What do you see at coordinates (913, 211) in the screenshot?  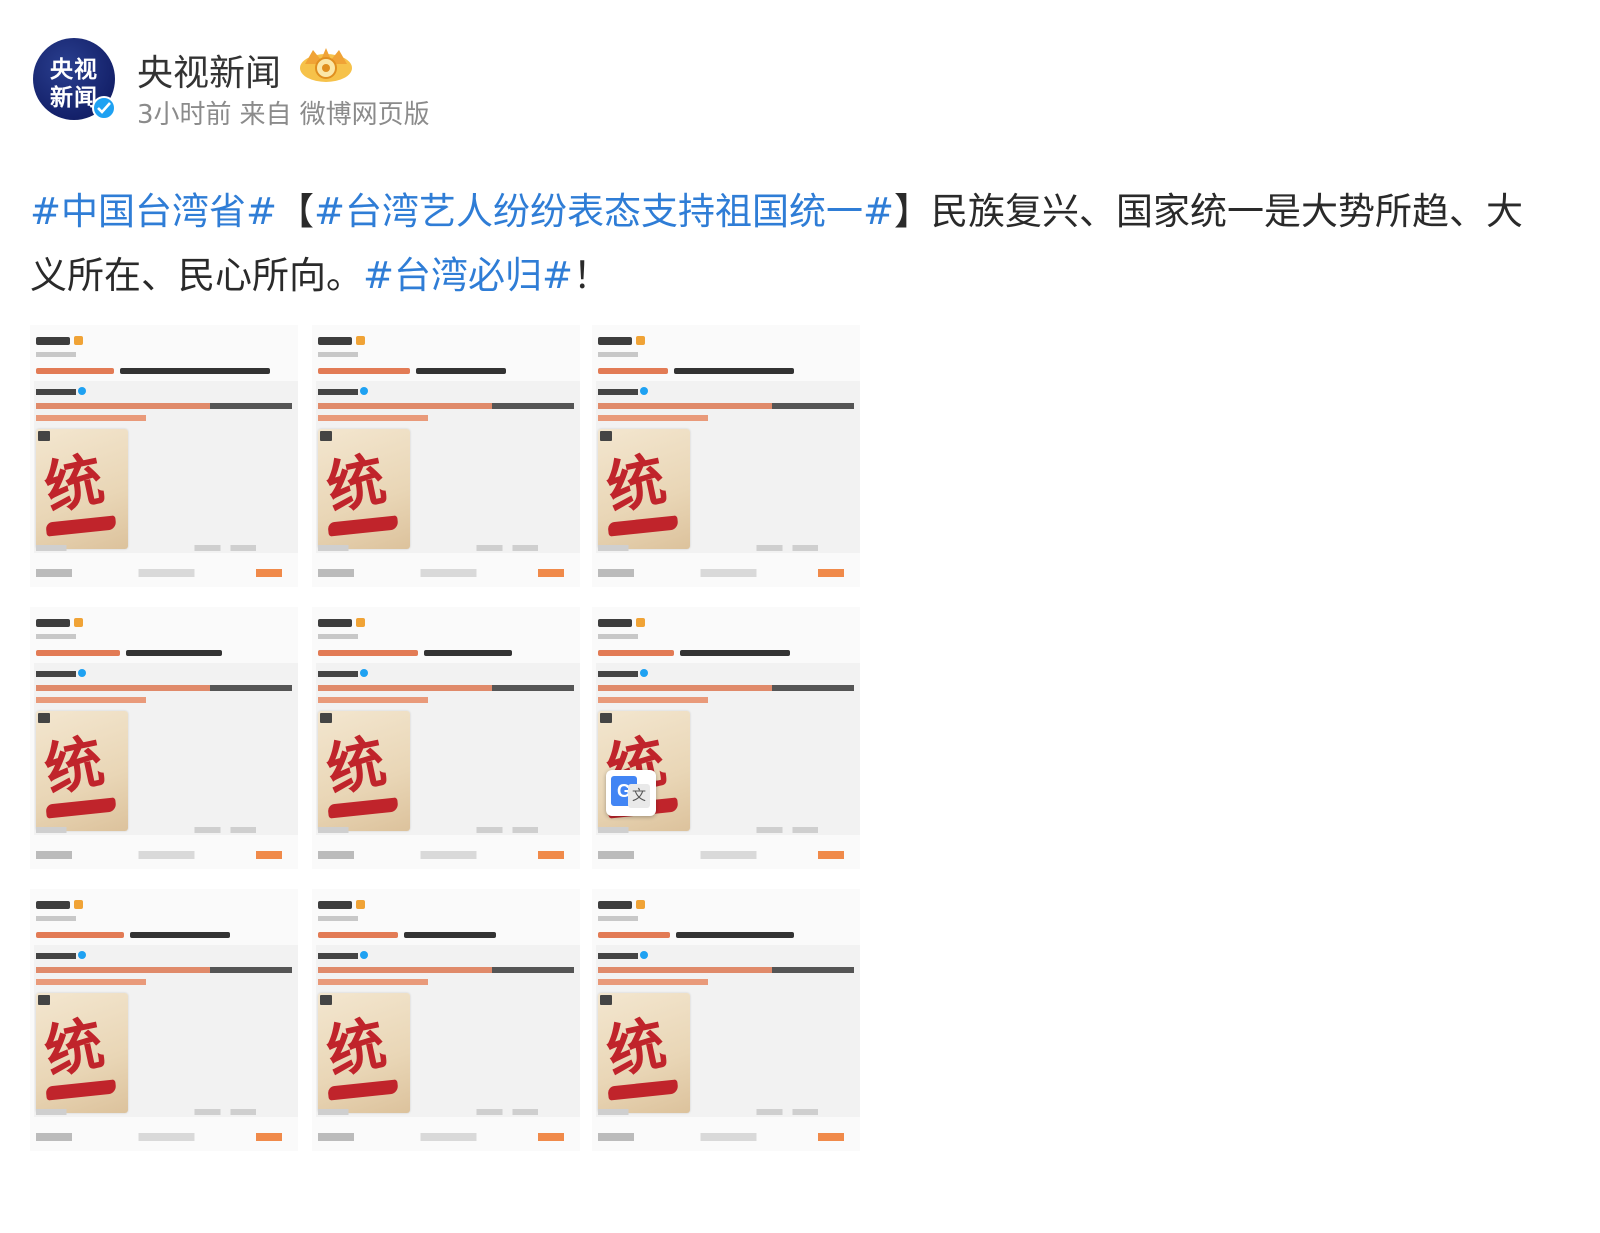 I see `bracket-close: 】` at bounding box center [913, 211].